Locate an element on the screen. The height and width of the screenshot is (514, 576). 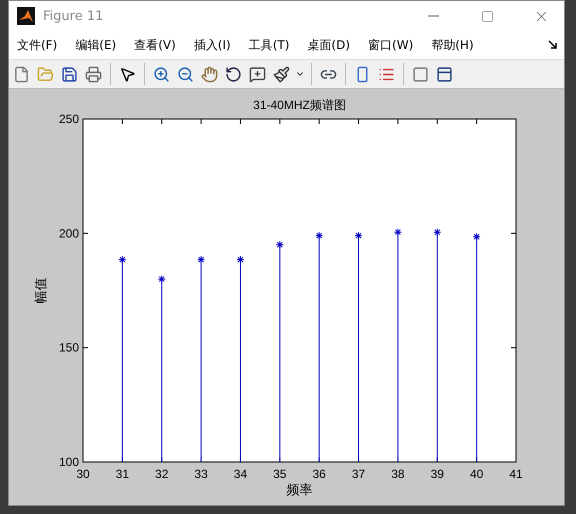
minimize-icon is located at coordinates (433, 16).